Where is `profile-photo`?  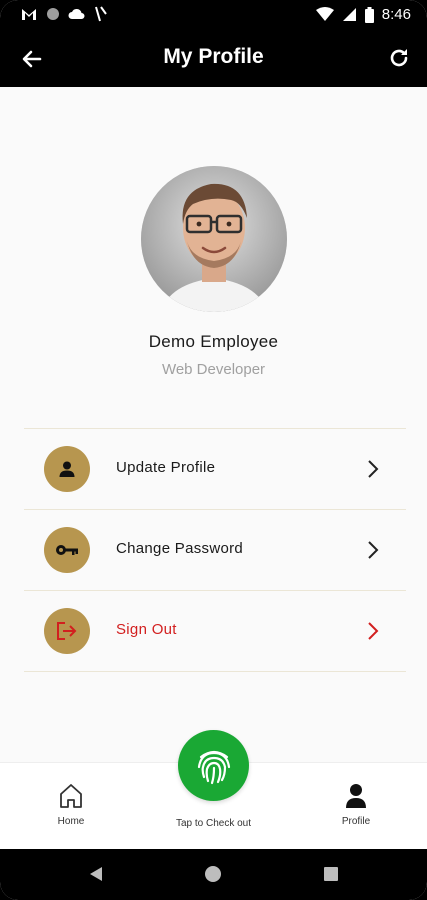
profile-photo is located at coordinates (214, 239).